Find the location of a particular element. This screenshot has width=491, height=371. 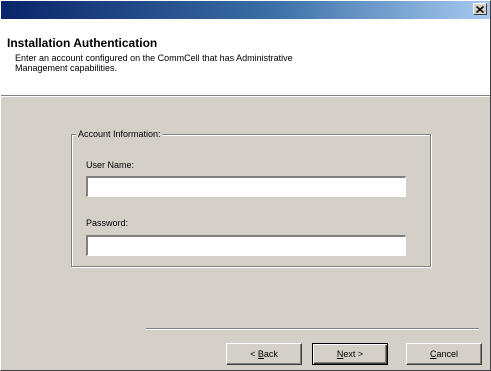

next-button: Next > is located at coordinates (350, 354).